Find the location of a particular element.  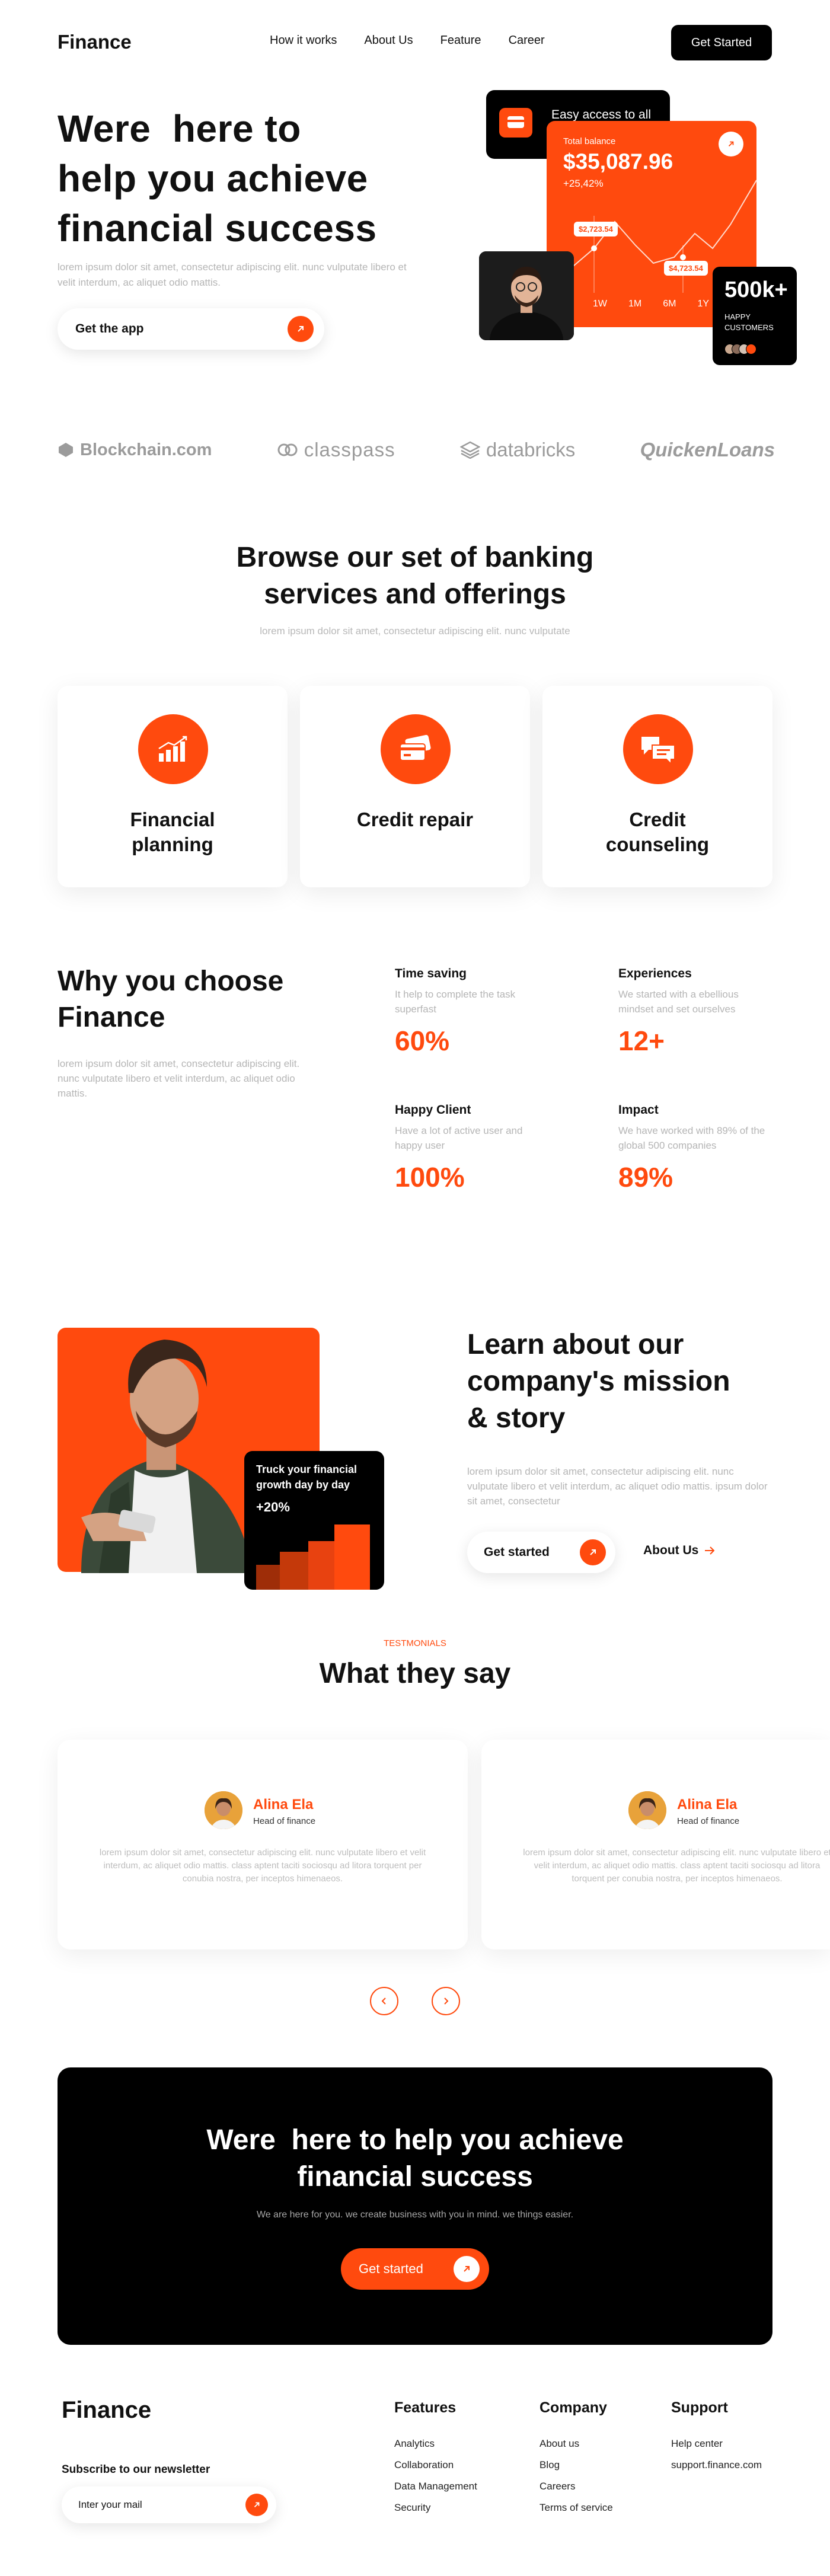

service-title-line: Credit repair is located at coordinates (415, 819).